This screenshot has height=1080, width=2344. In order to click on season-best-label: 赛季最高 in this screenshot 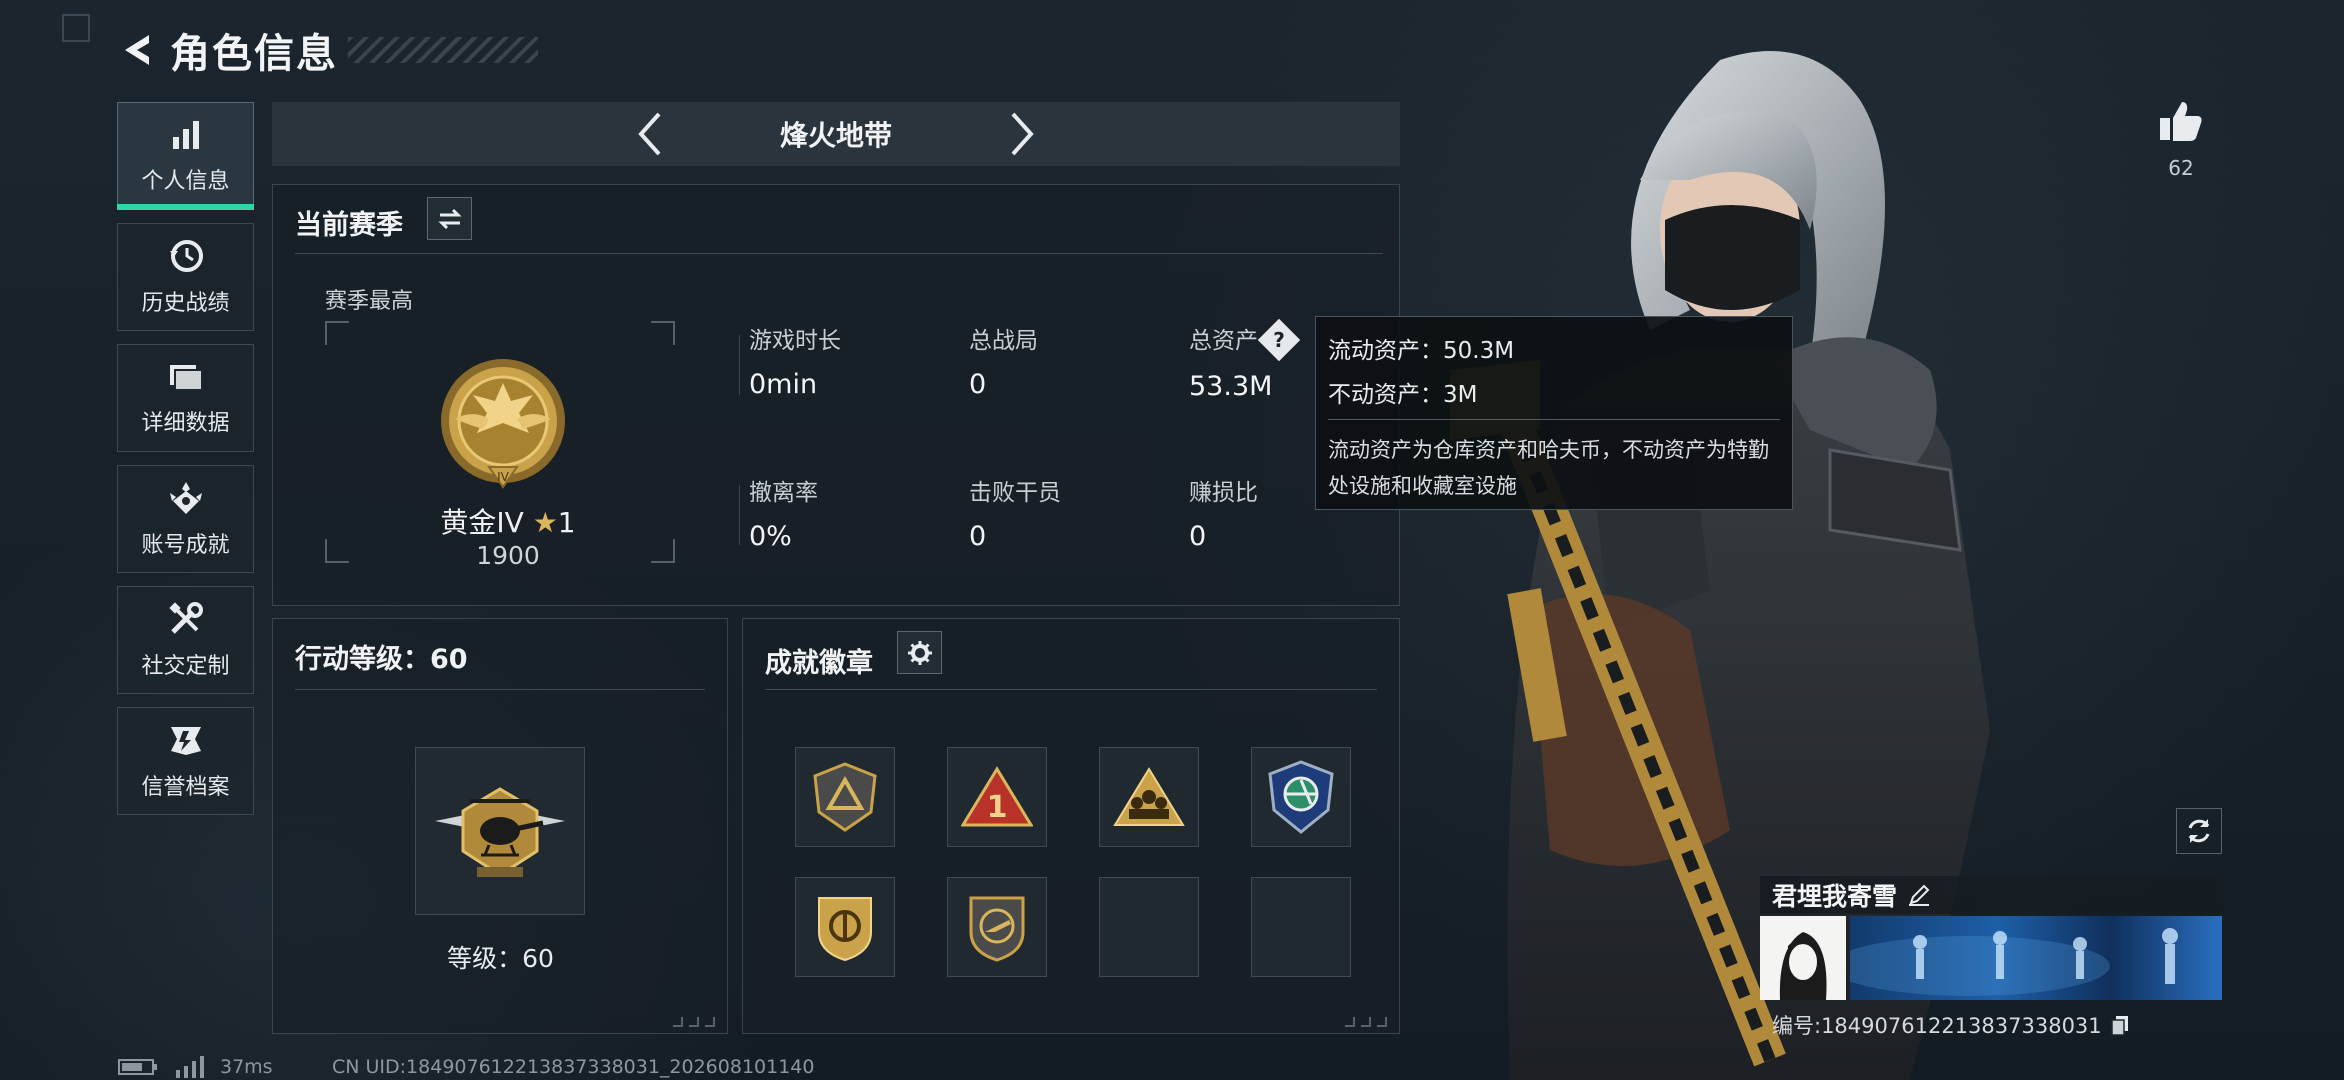, I will do `click(369, 301)`.